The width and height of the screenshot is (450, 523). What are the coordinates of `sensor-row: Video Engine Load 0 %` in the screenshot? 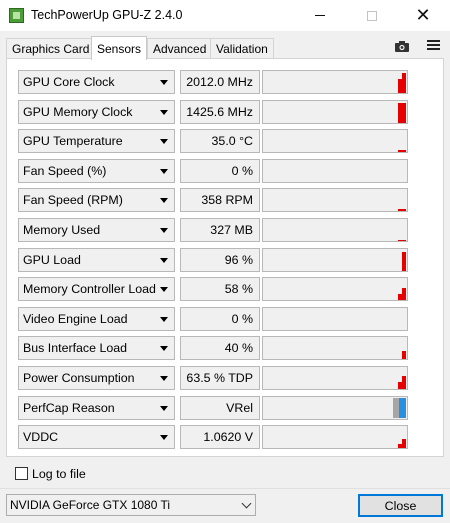 It's located at (213, 318).